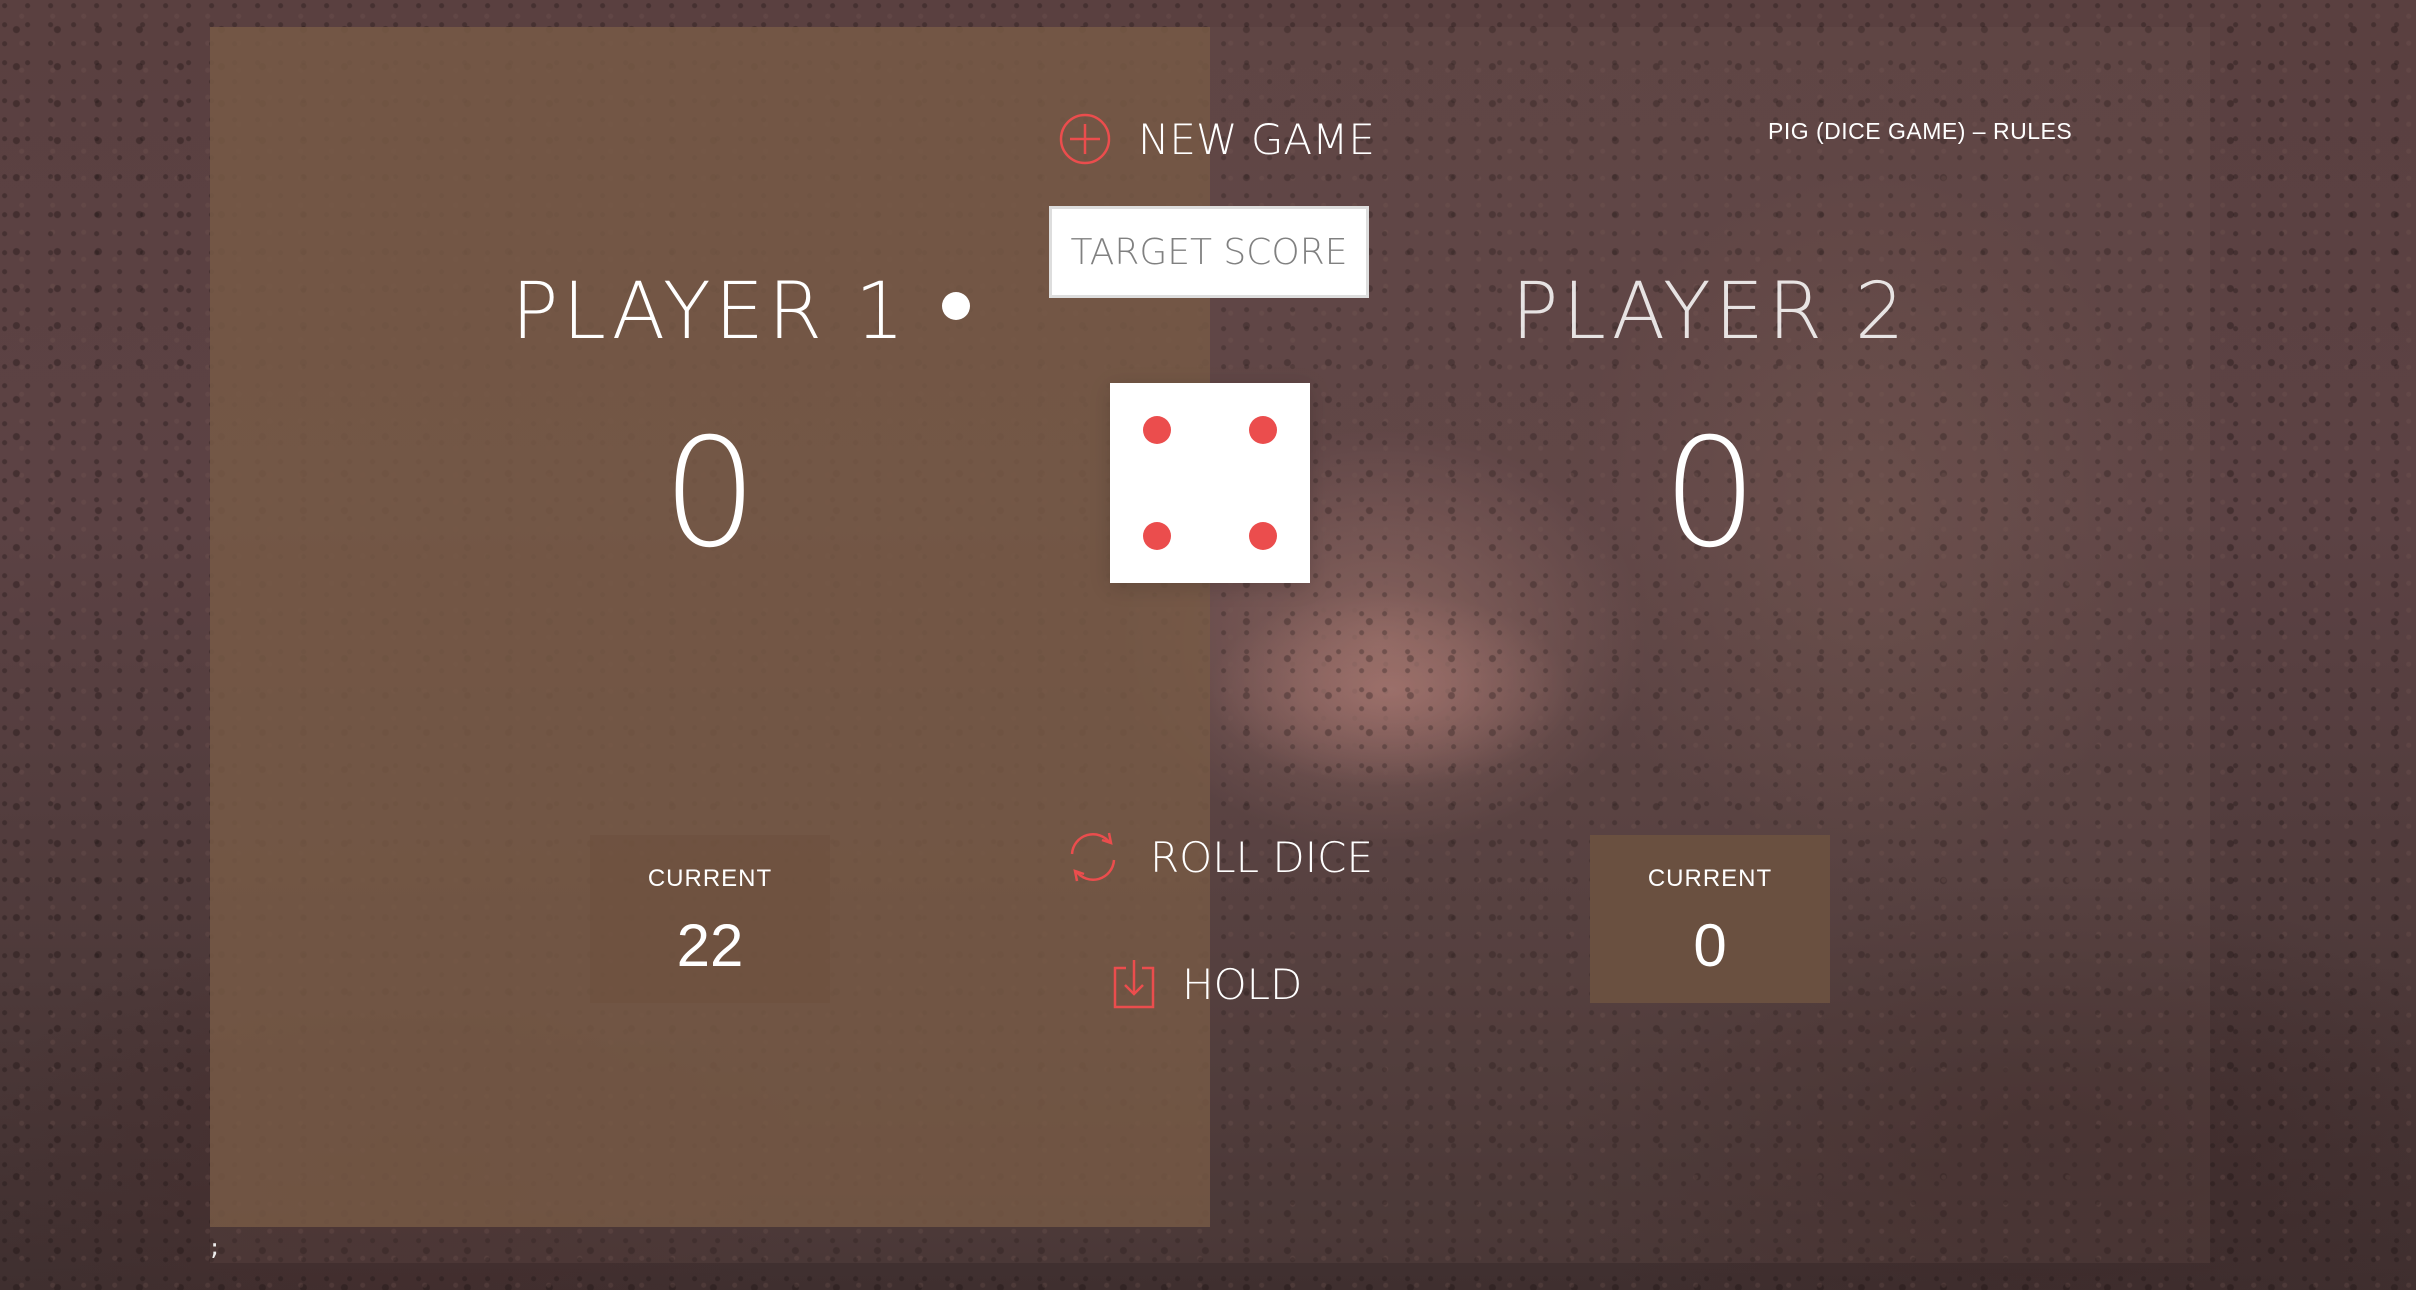 Image resolution: width=2416 pixels, height=1290 pixels. Describe the element at coordinates (1209, 252) in the screenshot. I see `target-score-input` at that location.